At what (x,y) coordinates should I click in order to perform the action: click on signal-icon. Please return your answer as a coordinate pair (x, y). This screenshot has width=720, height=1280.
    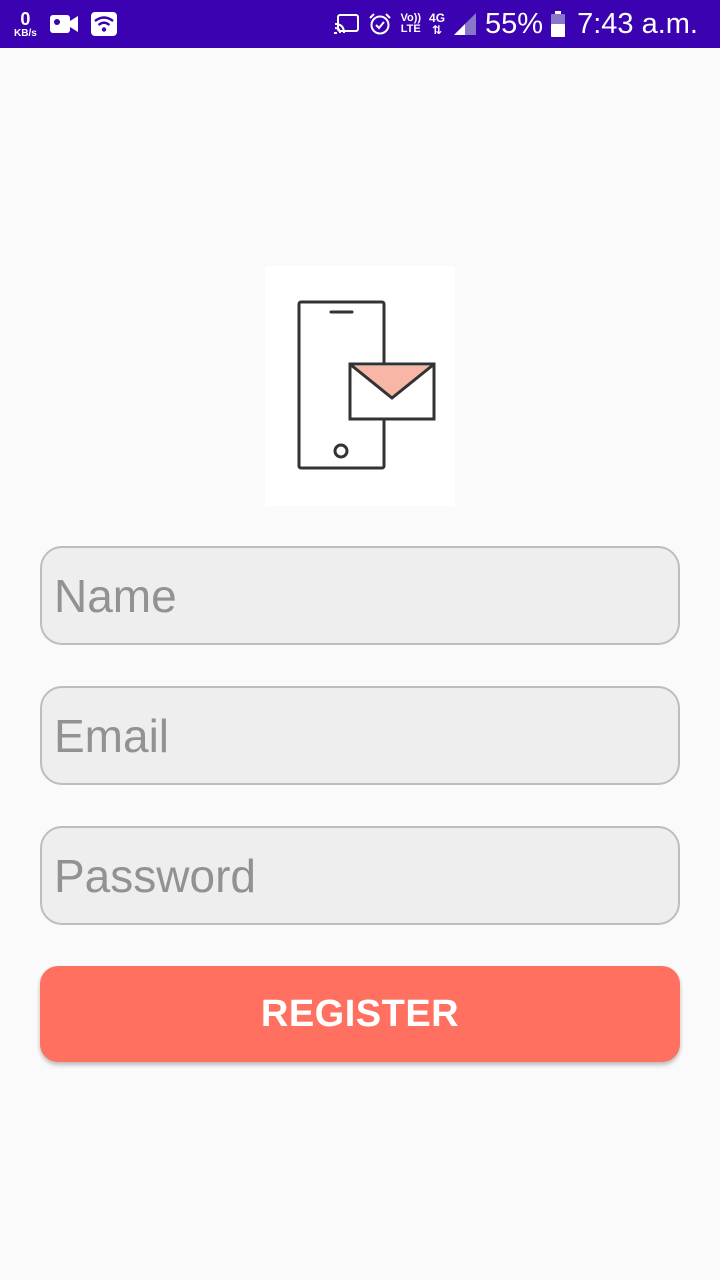
    Looking at the image, I should click on (465, 24).